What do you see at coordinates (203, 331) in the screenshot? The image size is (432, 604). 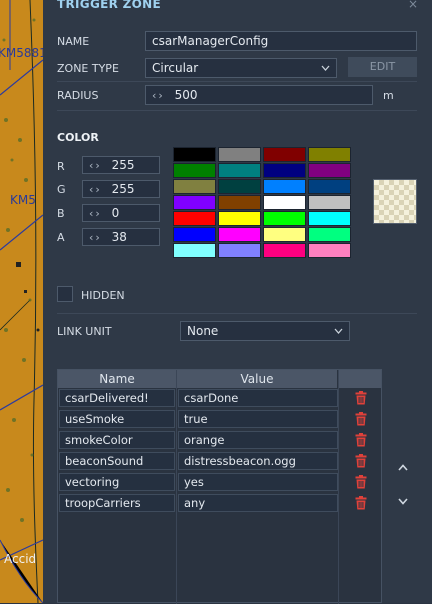 I see `link-unit-value: None` at bounding box center [203, 331].